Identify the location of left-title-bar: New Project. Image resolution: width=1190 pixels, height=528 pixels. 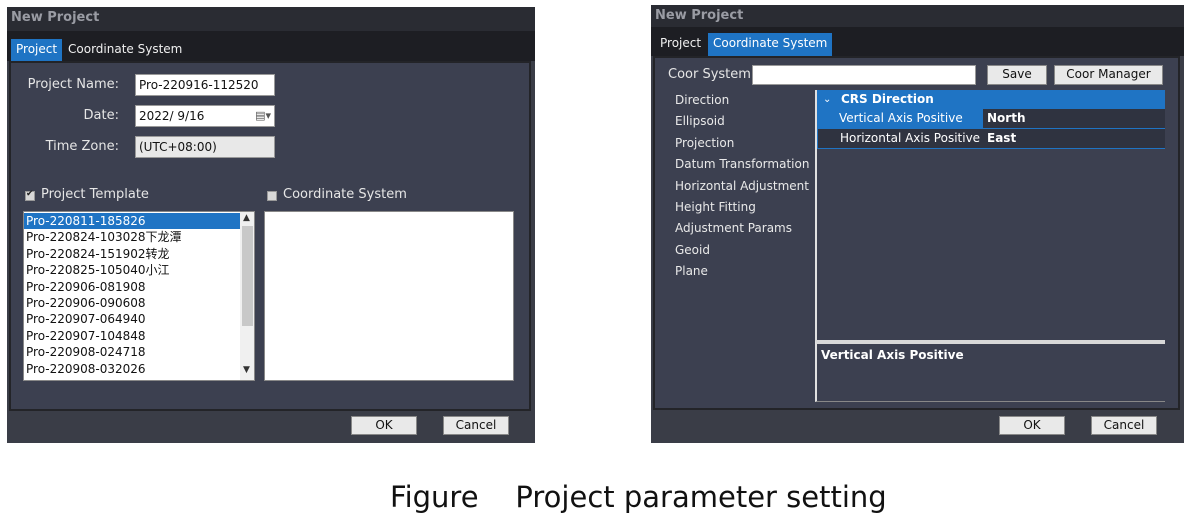
(271, 19).